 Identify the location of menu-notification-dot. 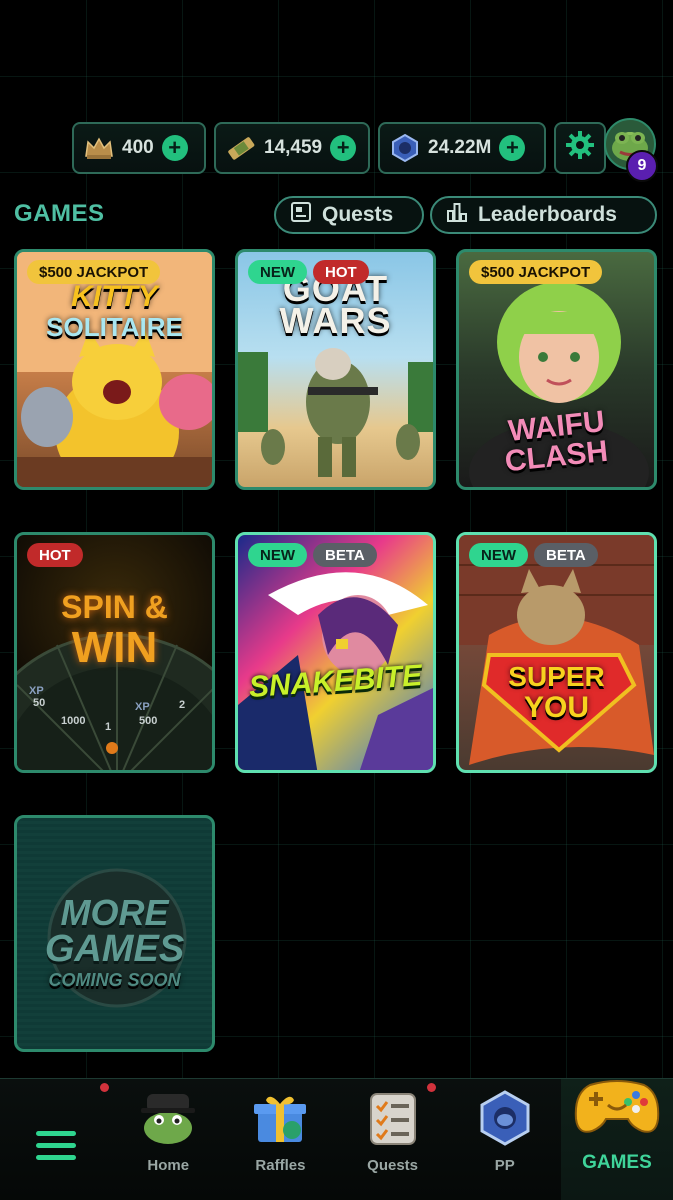
(104, 1087).